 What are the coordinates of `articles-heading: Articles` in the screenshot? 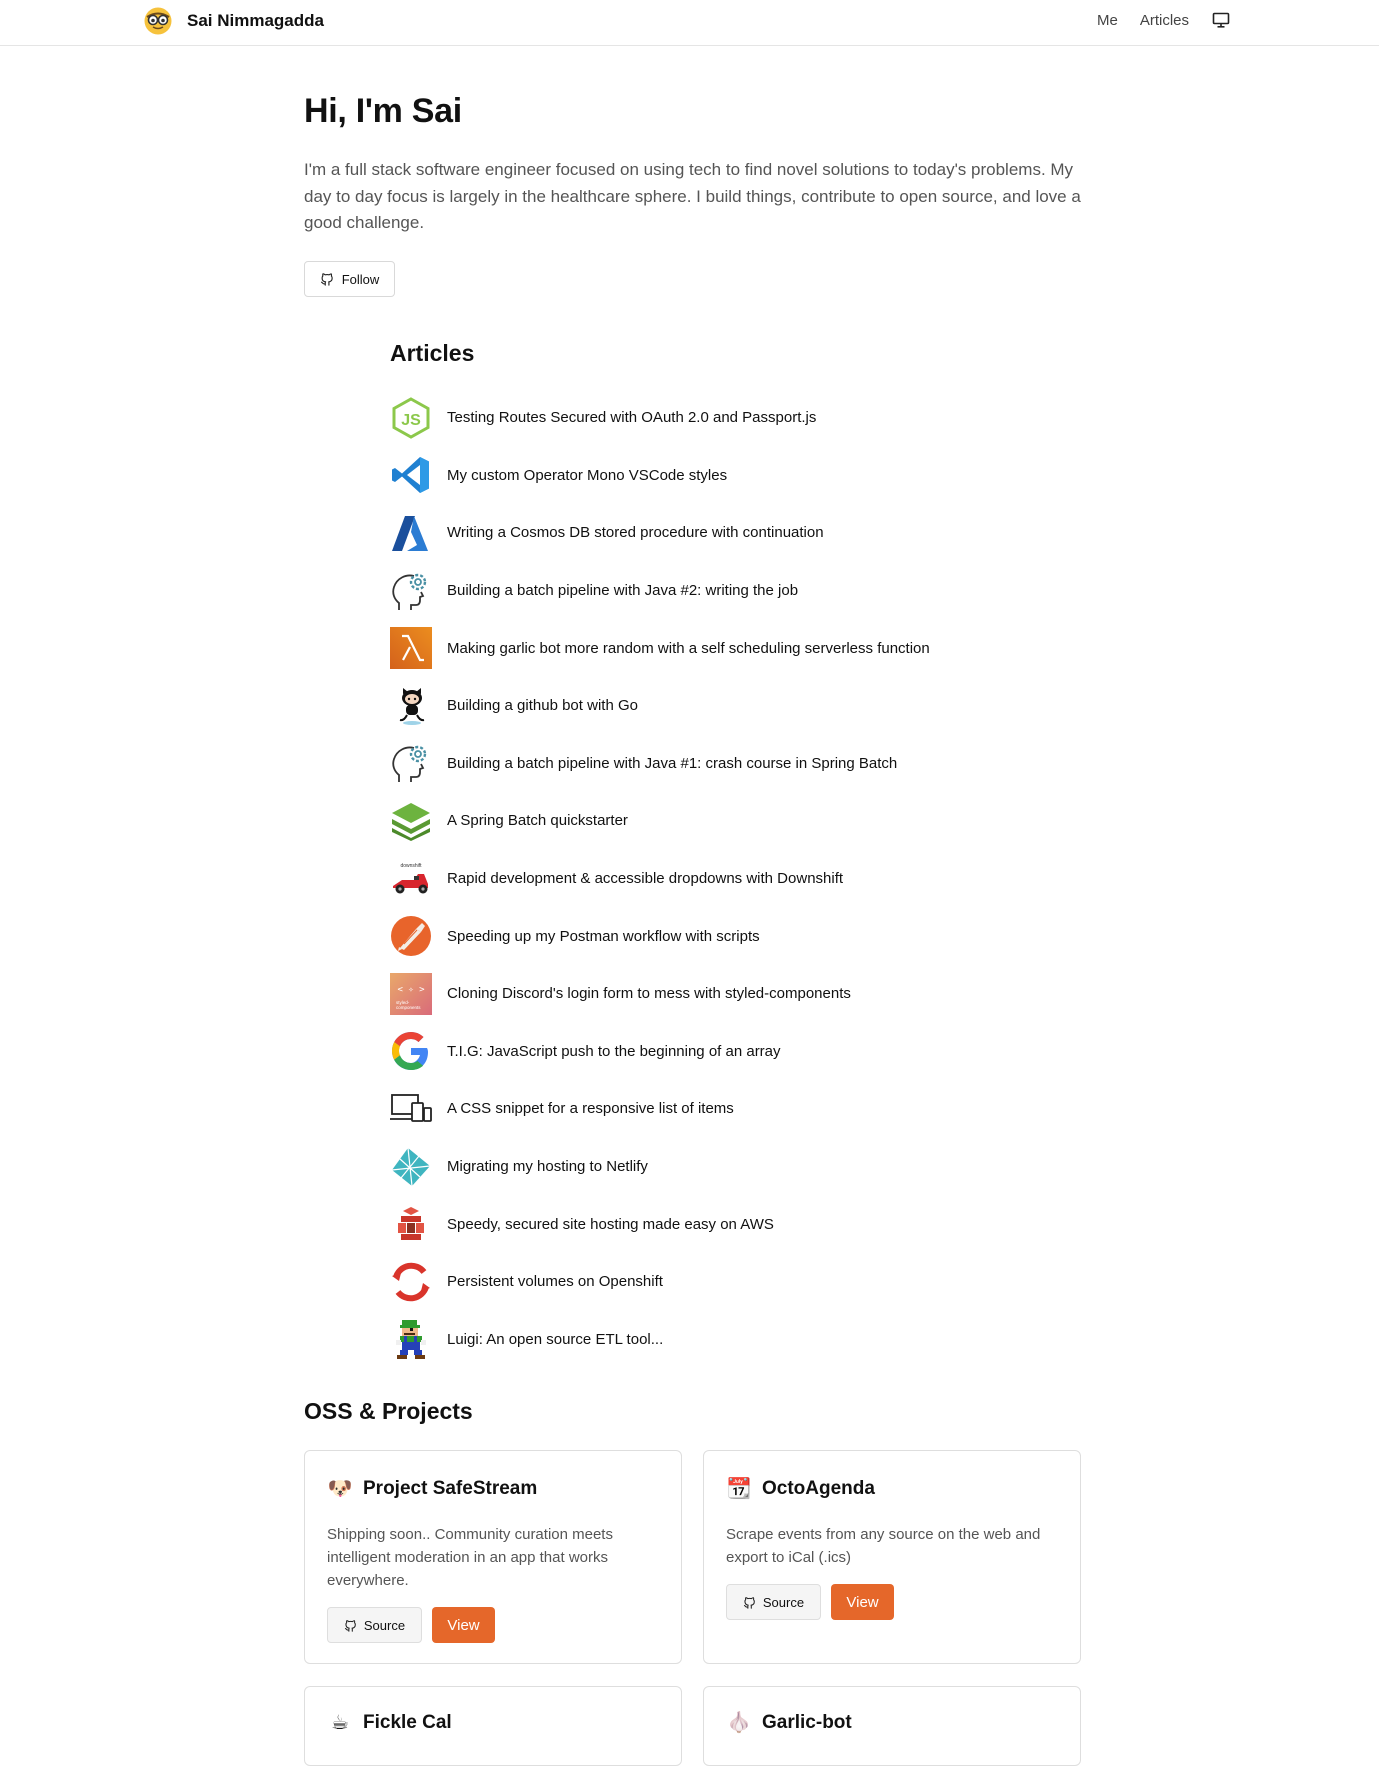 It's located at (432, 353).